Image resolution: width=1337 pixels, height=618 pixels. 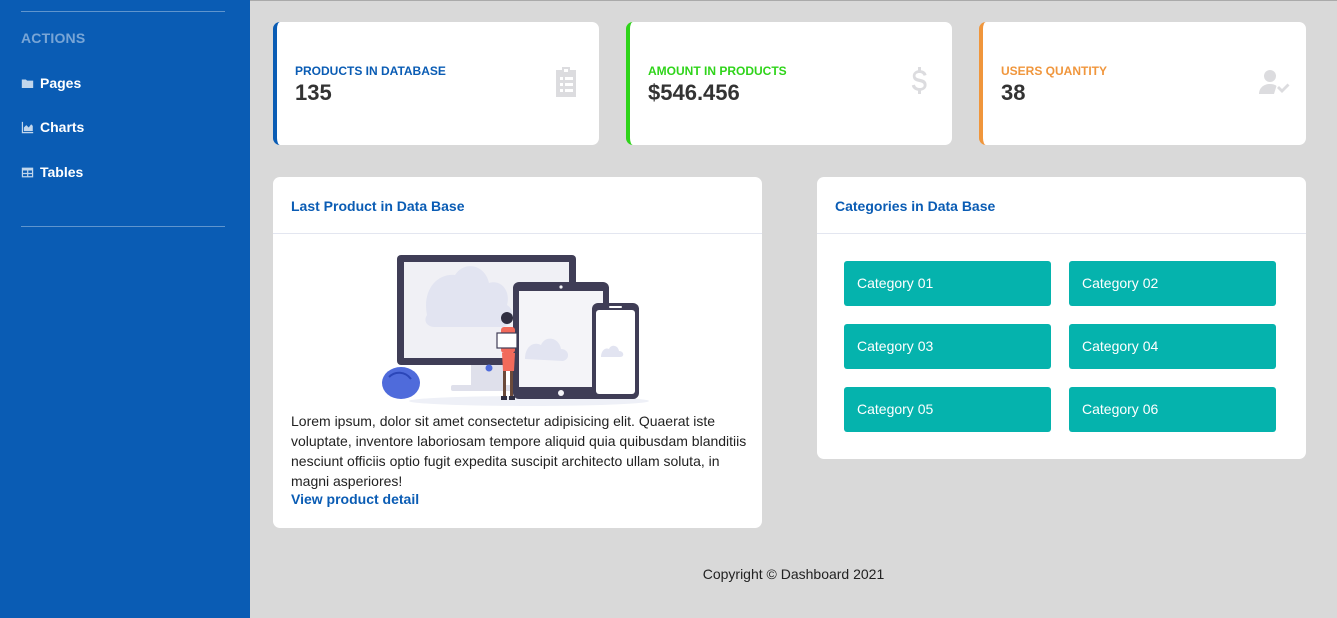 What do you see at coordinates (1142, 83) in the screenshot?
I see `stat-card-users: USERS QUANTITY 38` at bounding box center [1142, 83].